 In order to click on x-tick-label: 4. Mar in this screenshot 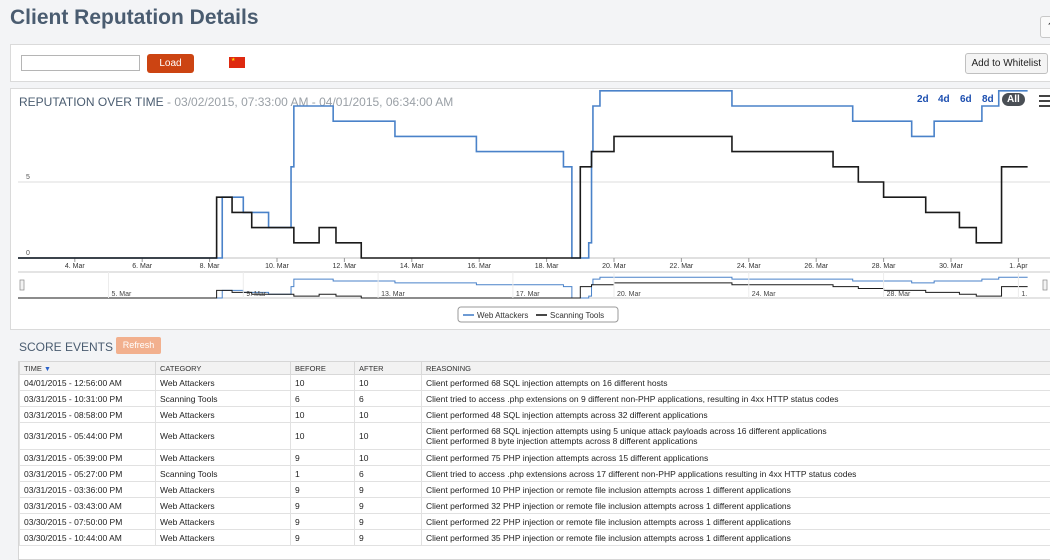, I will do `click(75, 266)`.